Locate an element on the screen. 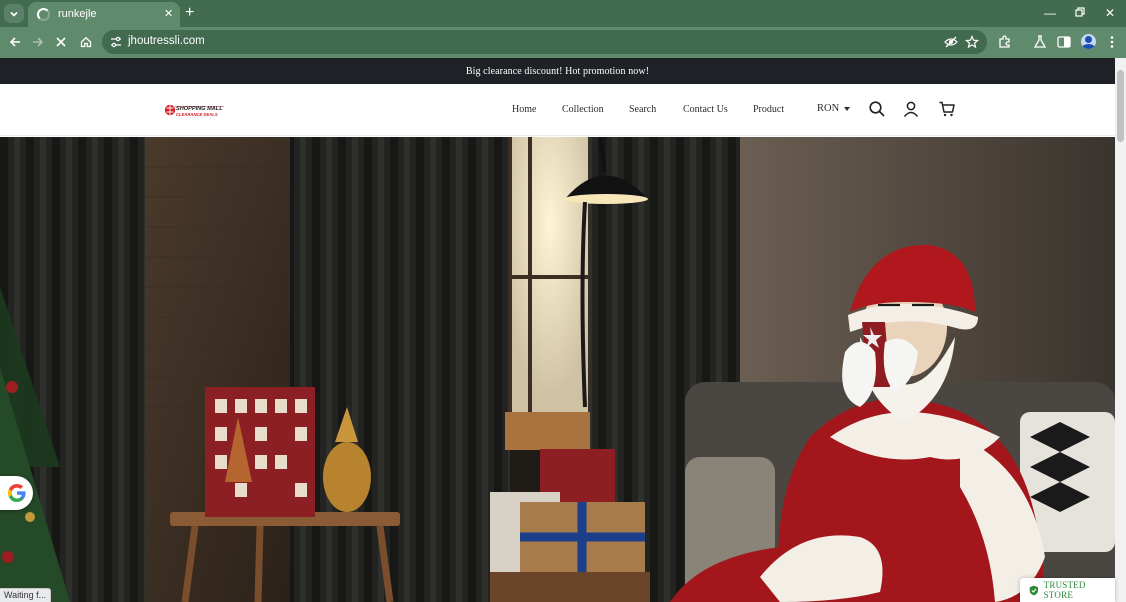 Image resolution: width=1126 pixels, height=602 pixels. currency-label: RON is located at coordinates (828, 108).